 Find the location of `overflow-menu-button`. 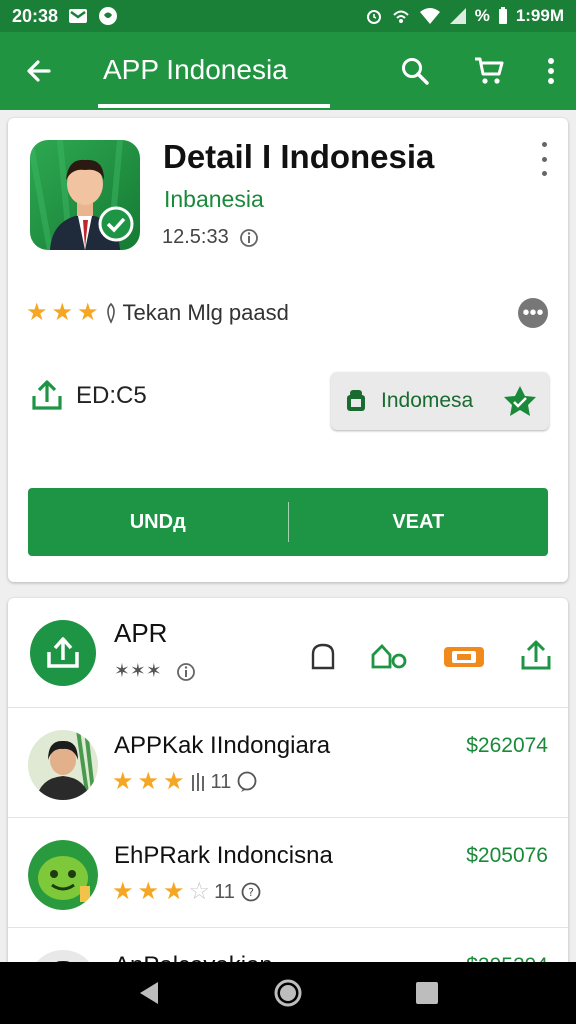

overflow-menu-button is located at coordinates (551, 71).